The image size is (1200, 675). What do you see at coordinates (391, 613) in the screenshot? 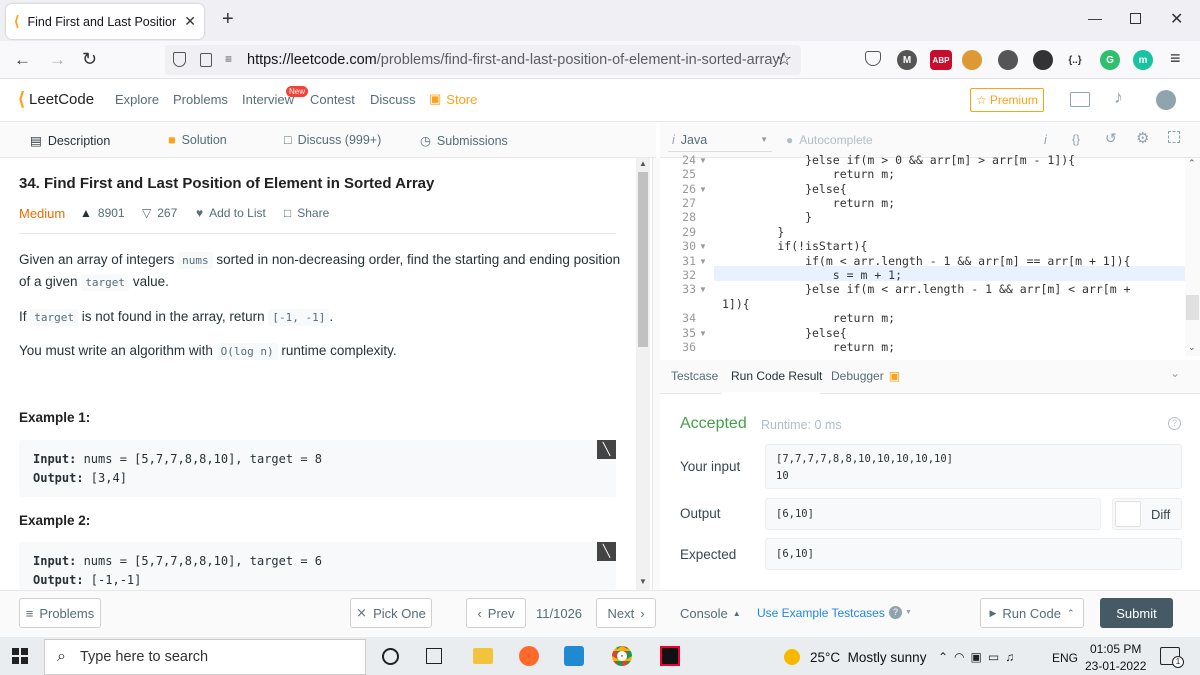
I see `pick-one-button: ⨯ Pick One` at bounding box center [391, 613].